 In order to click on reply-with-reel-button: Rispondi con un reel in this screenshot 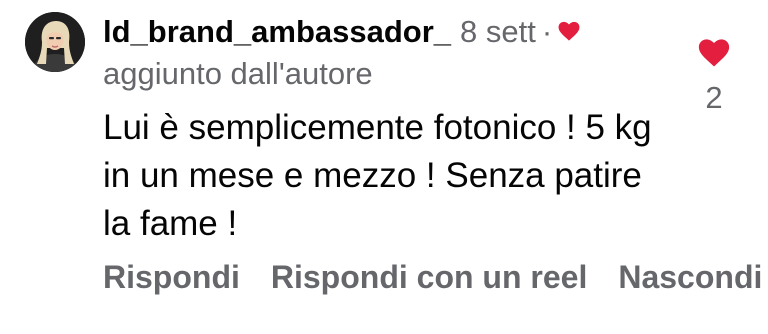, I will do `click(429, 277)`.